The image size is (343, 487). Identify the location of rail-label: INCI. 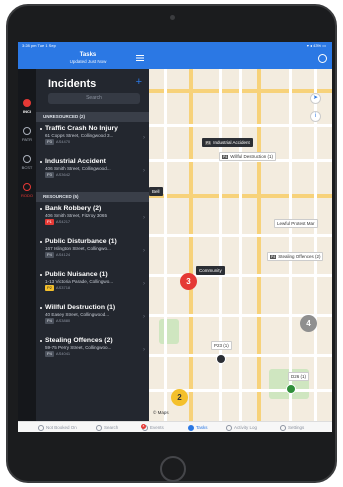
(27, 111).